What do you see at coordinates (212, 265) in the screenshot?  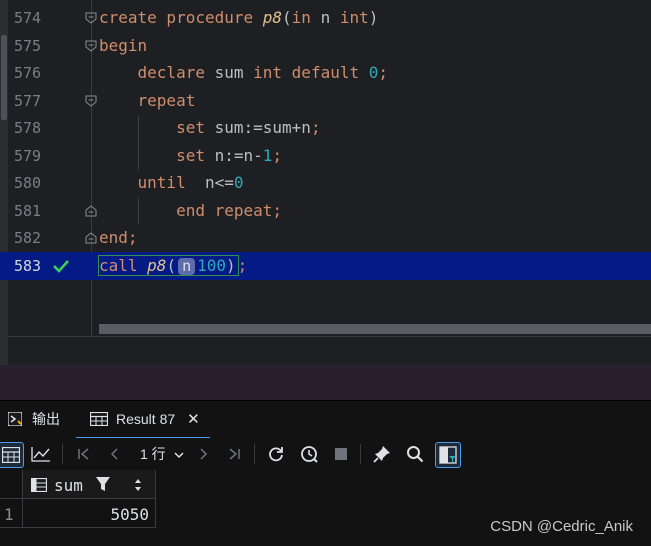 I see `code-token: 100` at bounding box center [212, 265].